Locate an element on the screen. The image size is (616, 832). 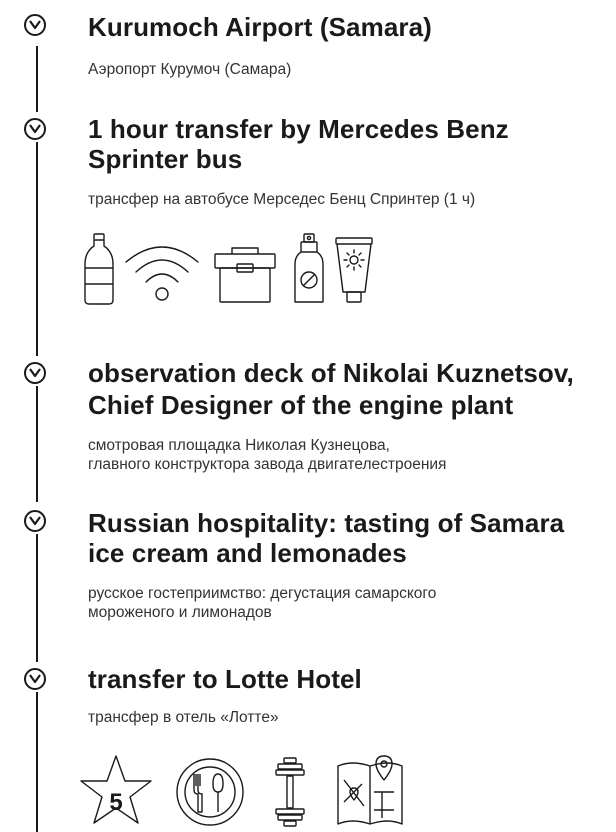
stop-subtitle: смотровая площадка Николая Кузнецова, is located at coordinates (239, 445).